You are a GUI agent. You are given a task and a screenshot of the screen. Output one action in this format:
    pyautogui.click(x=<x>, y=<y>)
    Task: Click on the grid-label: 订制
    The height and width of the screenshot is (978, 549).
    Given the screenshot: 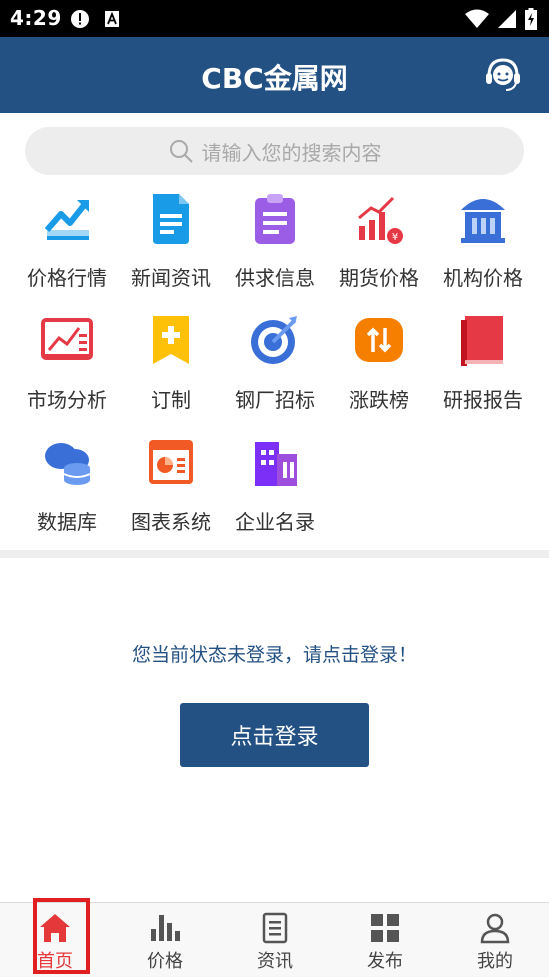 What is the action you would take?
    pyautogui.click(x=171, y=400)
    